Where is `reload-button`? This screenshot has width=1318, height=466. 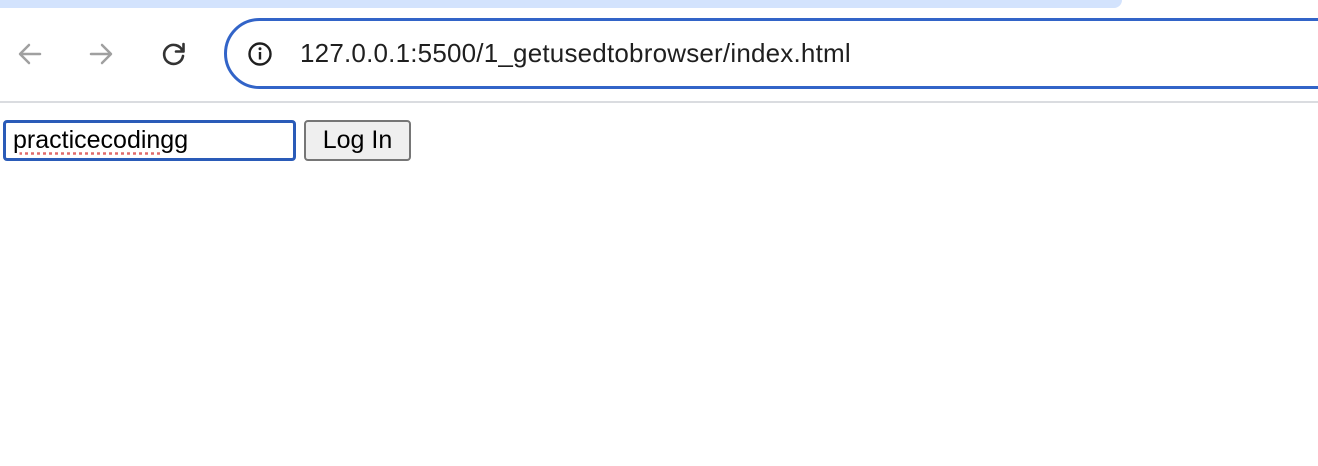 reload-button is located at coordinates (174, 54).